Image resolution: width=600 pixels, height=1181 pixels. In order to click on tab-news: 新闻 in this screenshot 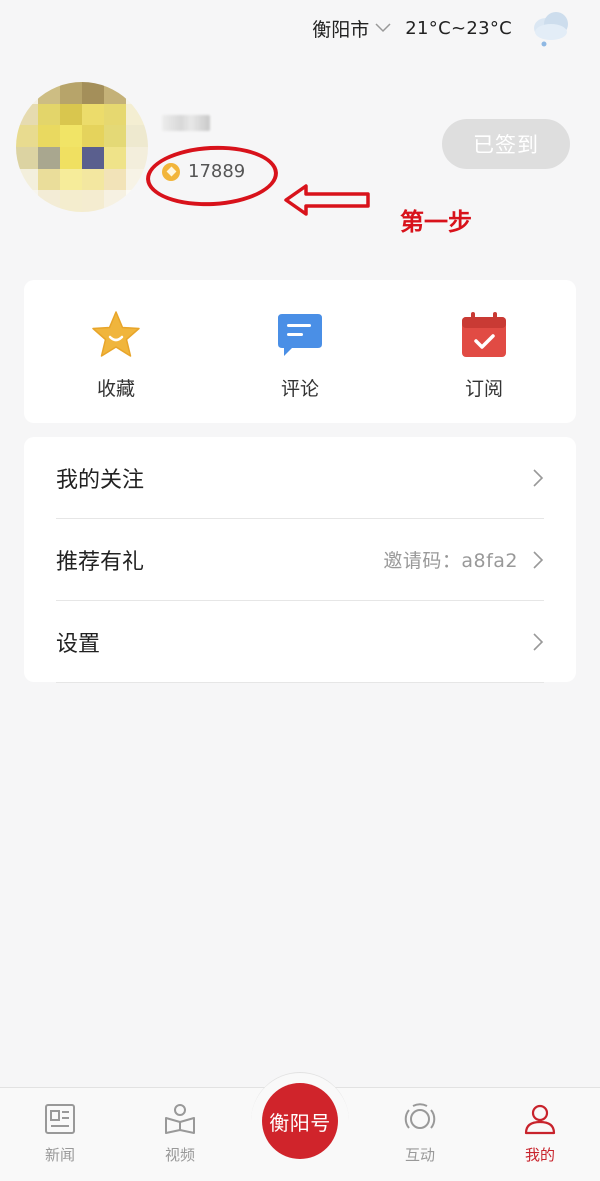, I will do `click(60, 1134)`.